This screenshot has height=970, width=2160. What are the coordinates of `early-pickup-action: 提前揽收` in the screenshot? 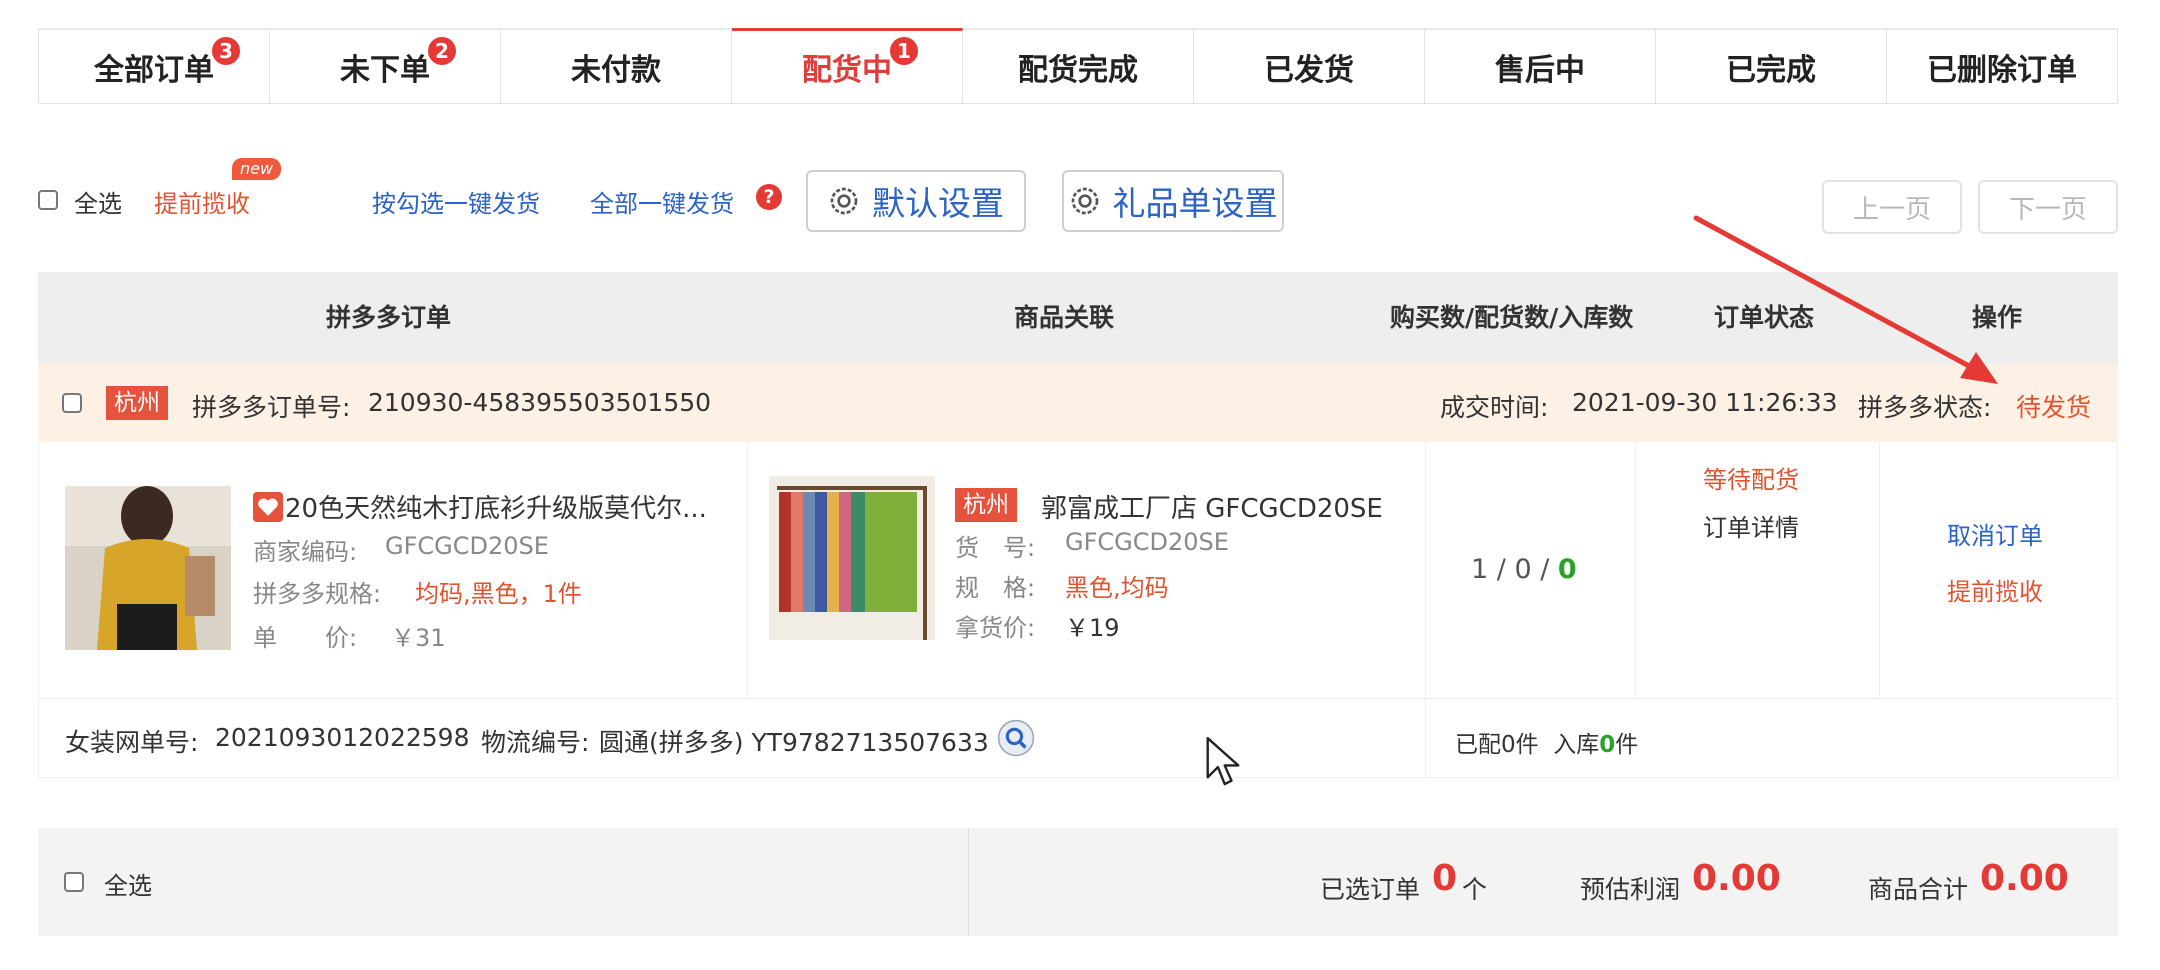 It's located at (1995, 589).